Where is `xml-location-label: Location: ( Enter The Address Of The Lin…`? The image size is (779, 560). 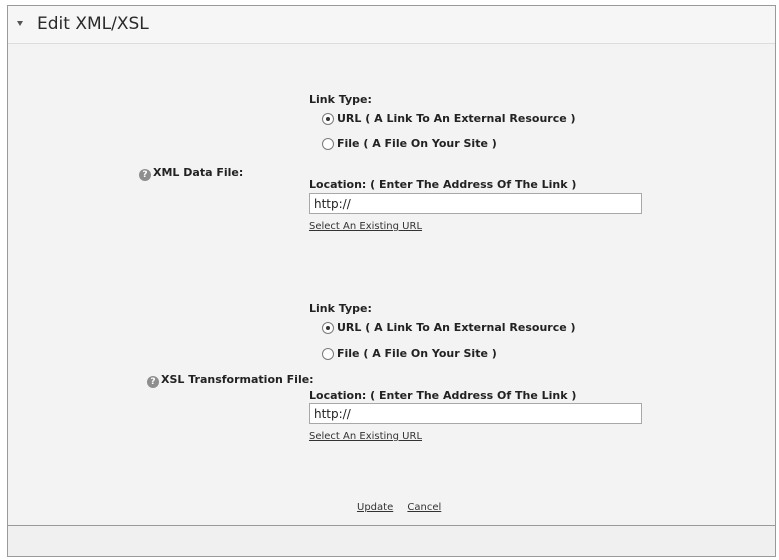 xml-location-label: Location: ( Enter The Address Of The Lin… is located at coordinates (443, 184).